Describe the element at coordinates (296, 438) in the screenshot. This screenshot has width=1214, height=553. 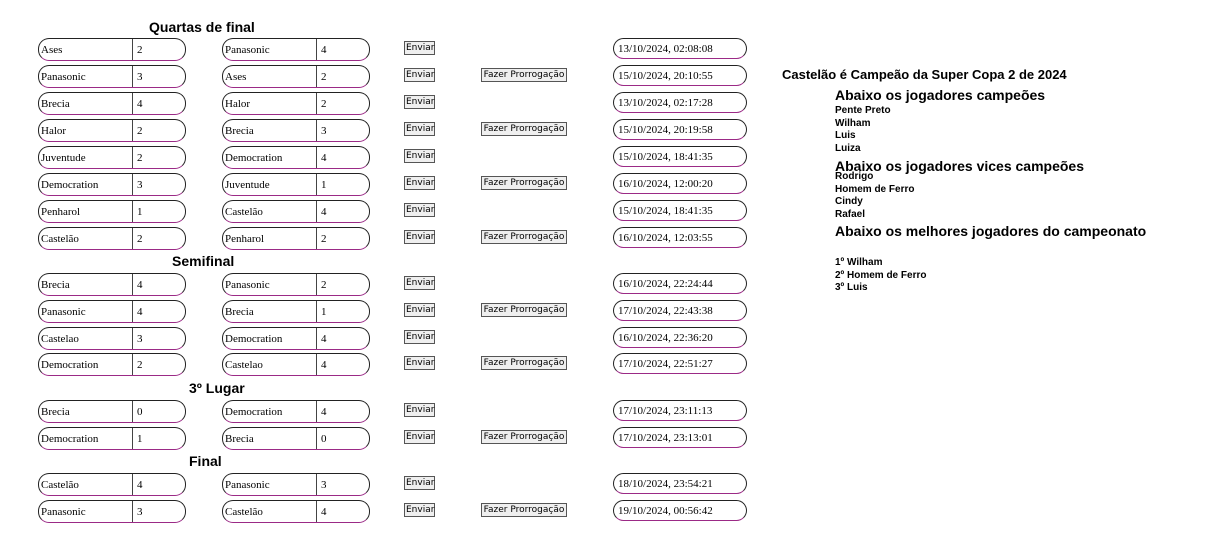
I see `away-team-field: Brecia 0` at that location.